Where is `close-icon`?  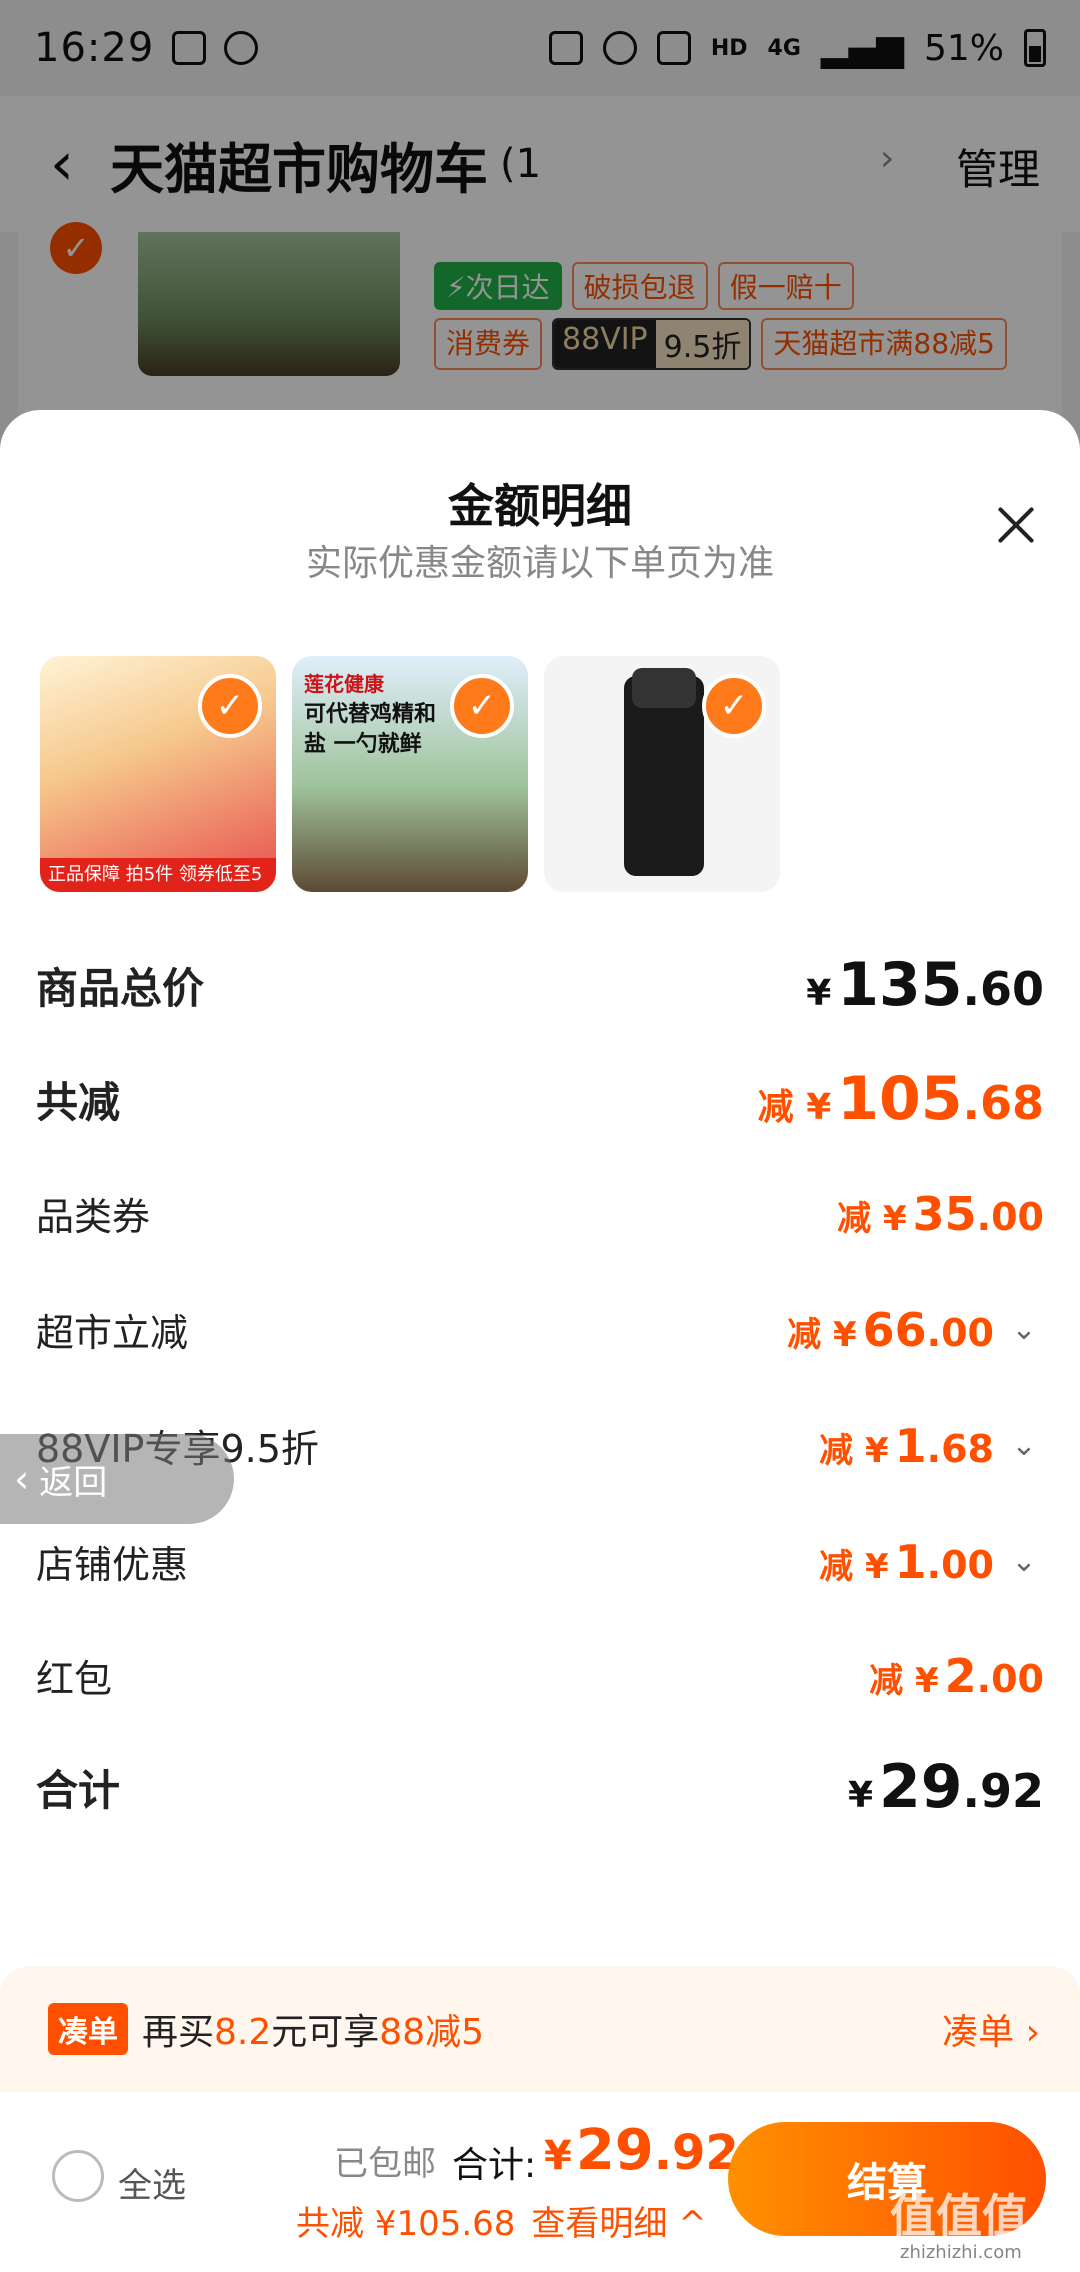
close-icon is located at coordinates (1016, 526).